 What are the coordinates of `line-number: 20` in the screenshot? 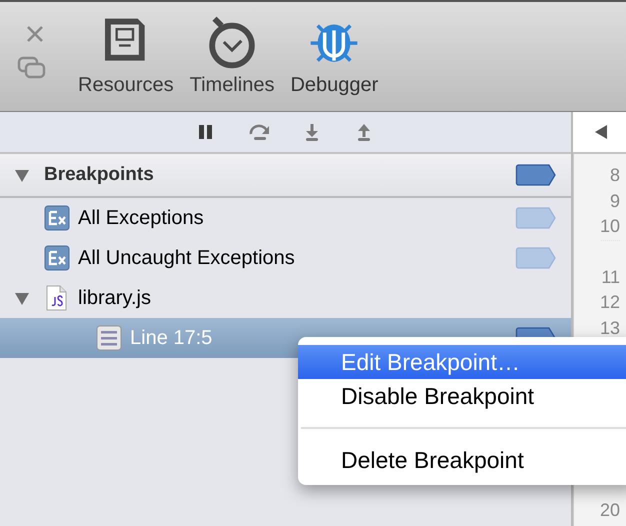 It's located at (610, 510).